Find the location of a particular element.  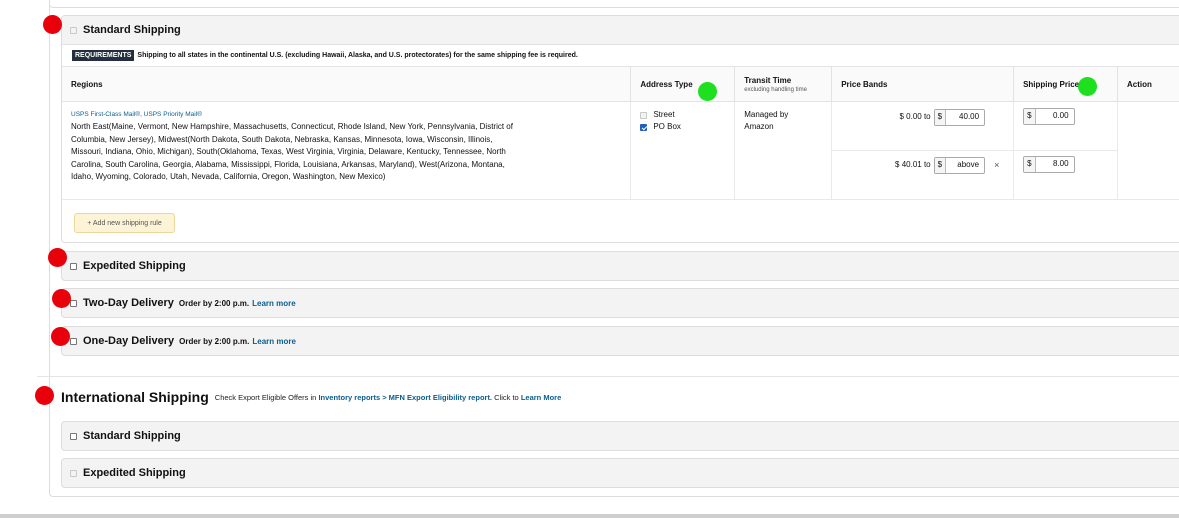

street-label: Street is located at coordinates (664, 114).